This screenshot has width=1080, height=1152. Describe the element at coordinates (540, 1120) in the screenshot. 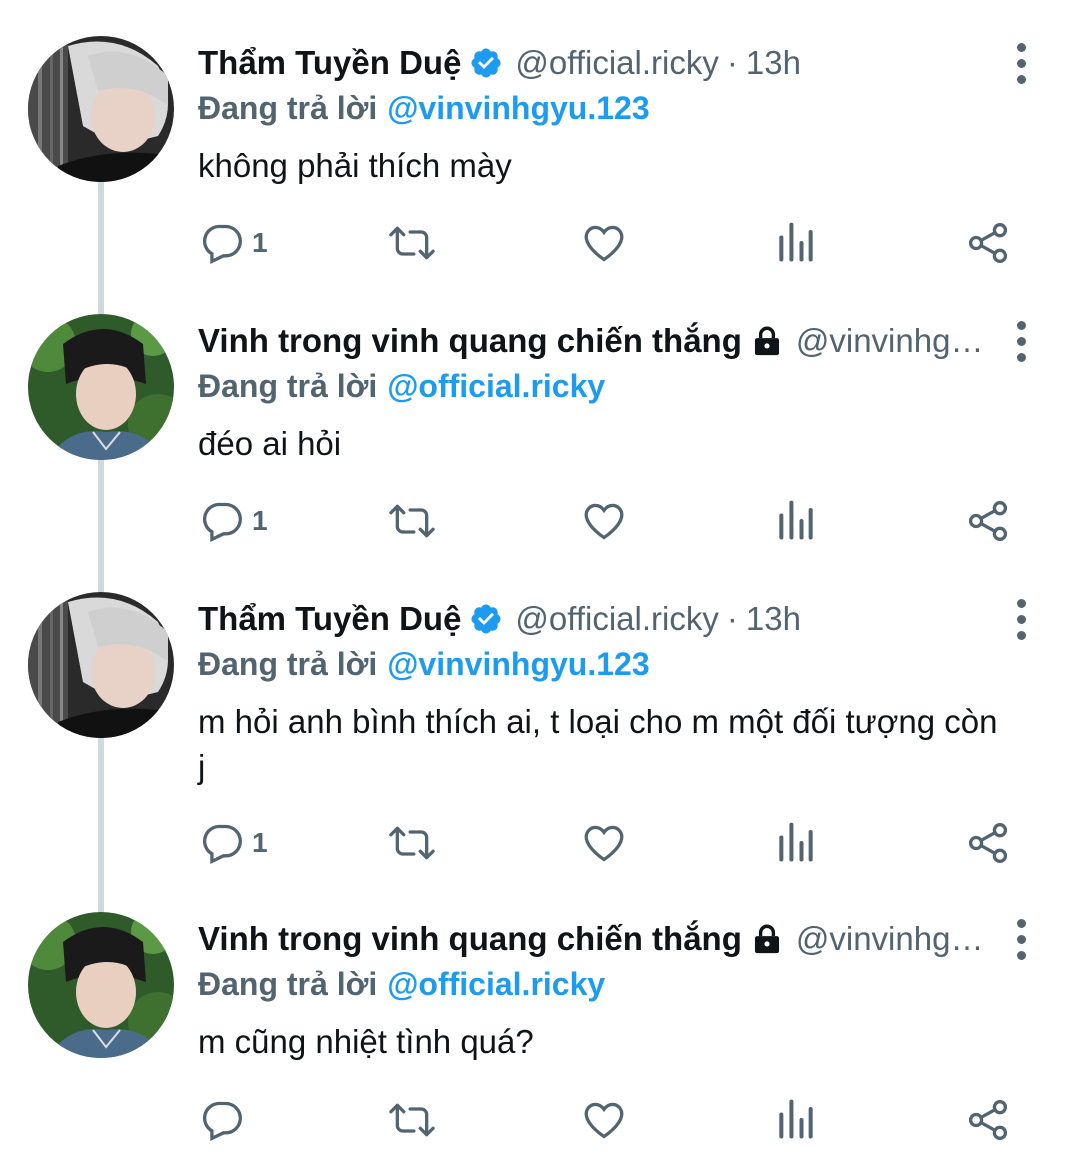

I see `tweet-actions` at that location.